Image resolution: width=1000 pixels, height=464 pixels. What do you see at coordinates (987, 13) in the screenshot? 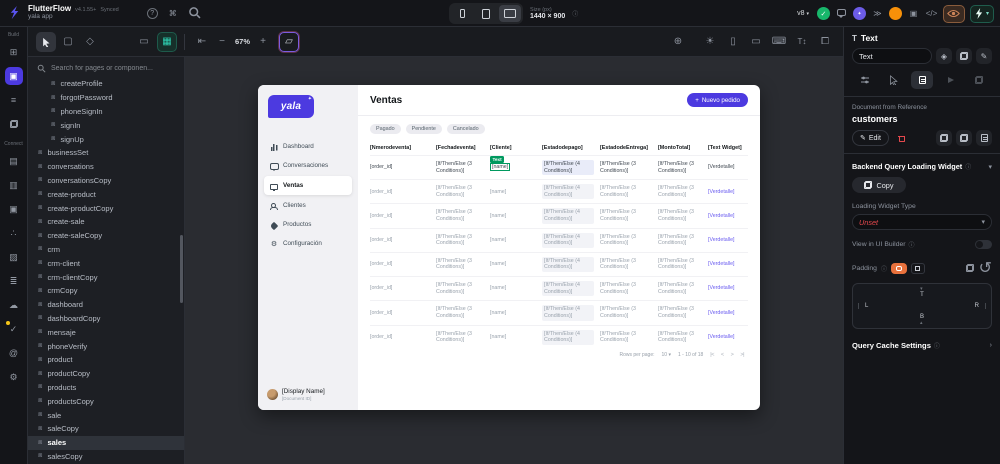
I see `run-options-caret: ▾` at bounding box center [987, 13].